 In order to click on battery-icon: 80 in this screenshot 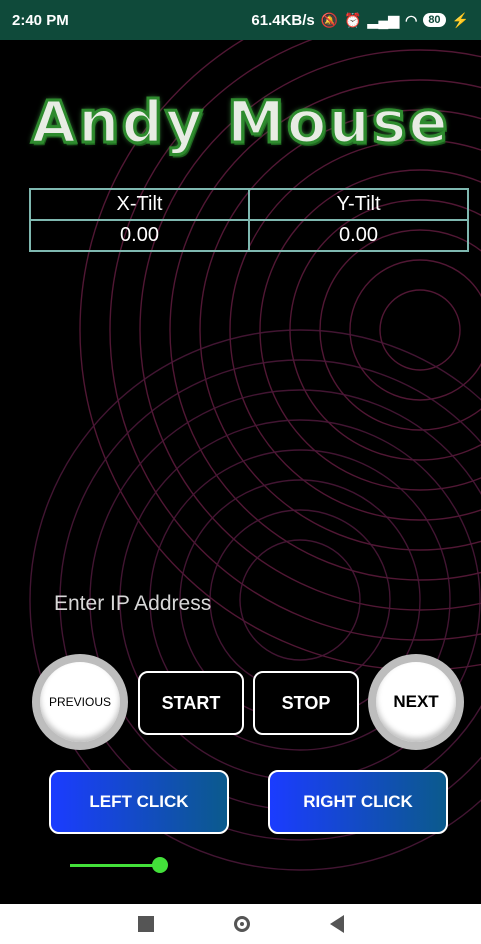, I will do `click(434, 20)`.